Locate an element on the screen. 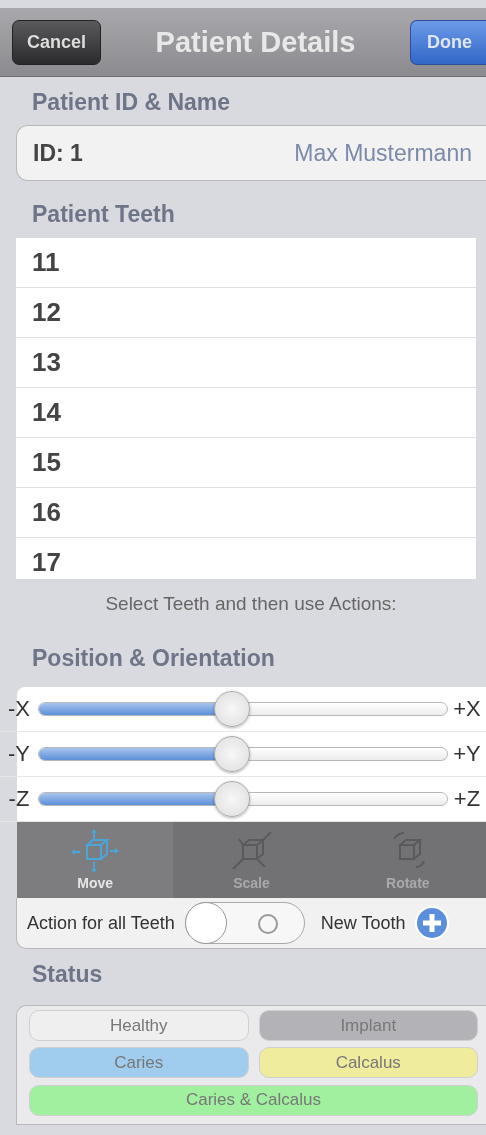  status-button: Caries is located at coordinates (139, 1063).